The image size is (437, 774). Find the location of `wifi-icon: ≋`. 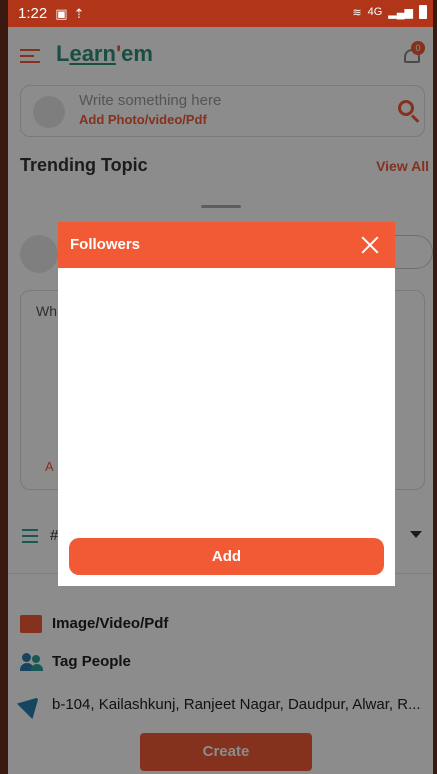

wifi-icon: ≋ is located at coordinates (357, 12).